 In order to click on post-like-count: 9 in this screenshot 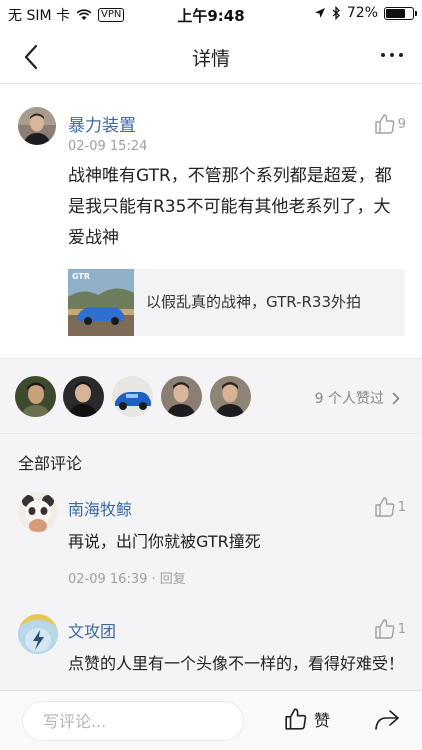, I will do `click(401, 124)`.